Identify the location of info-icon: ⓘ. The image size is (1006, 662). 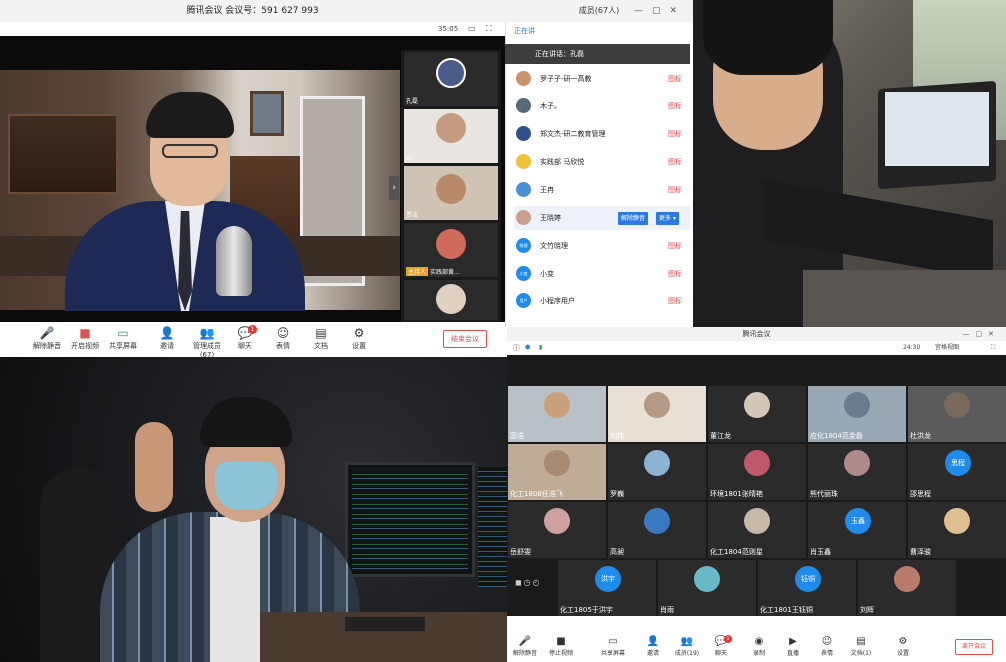
(516, 348).